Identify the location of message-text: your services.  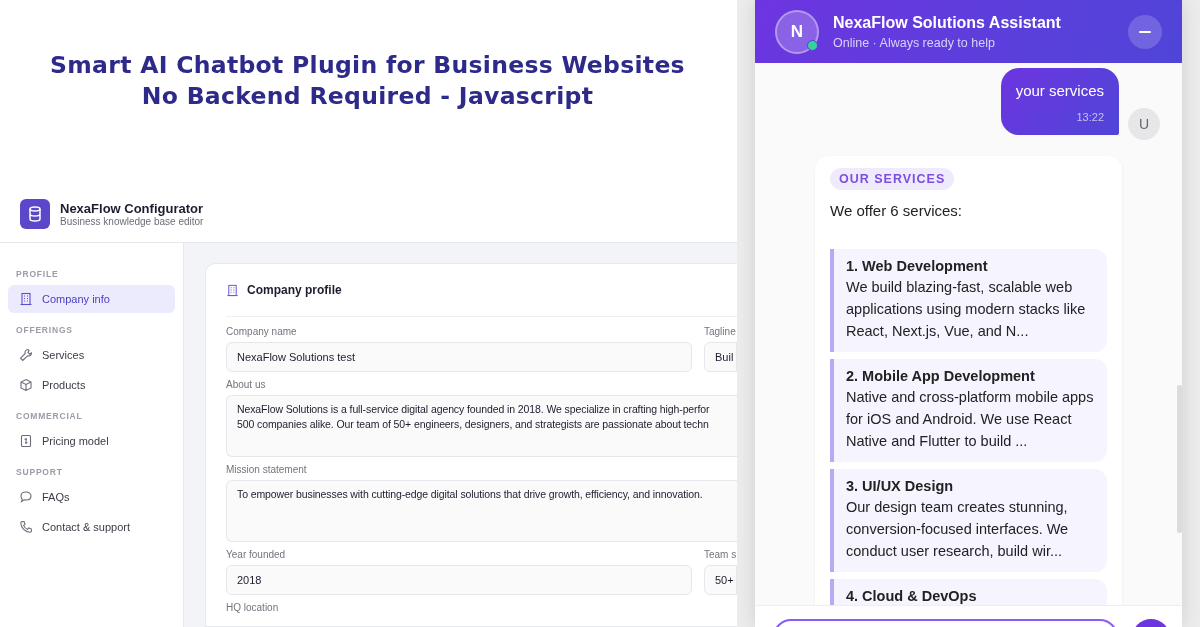
(1059, 90).